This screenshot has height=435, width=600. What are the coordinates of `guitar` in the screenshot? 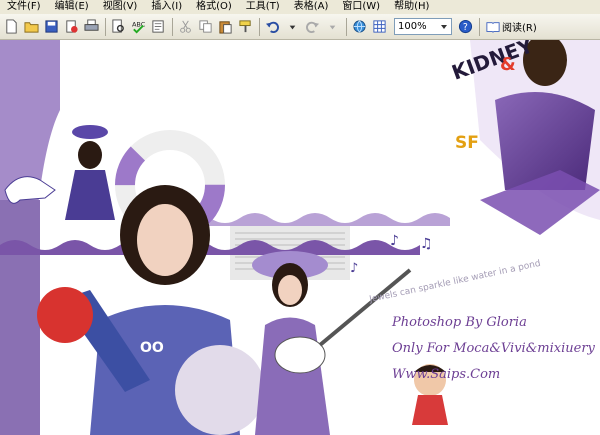 It's located at (300, 355).